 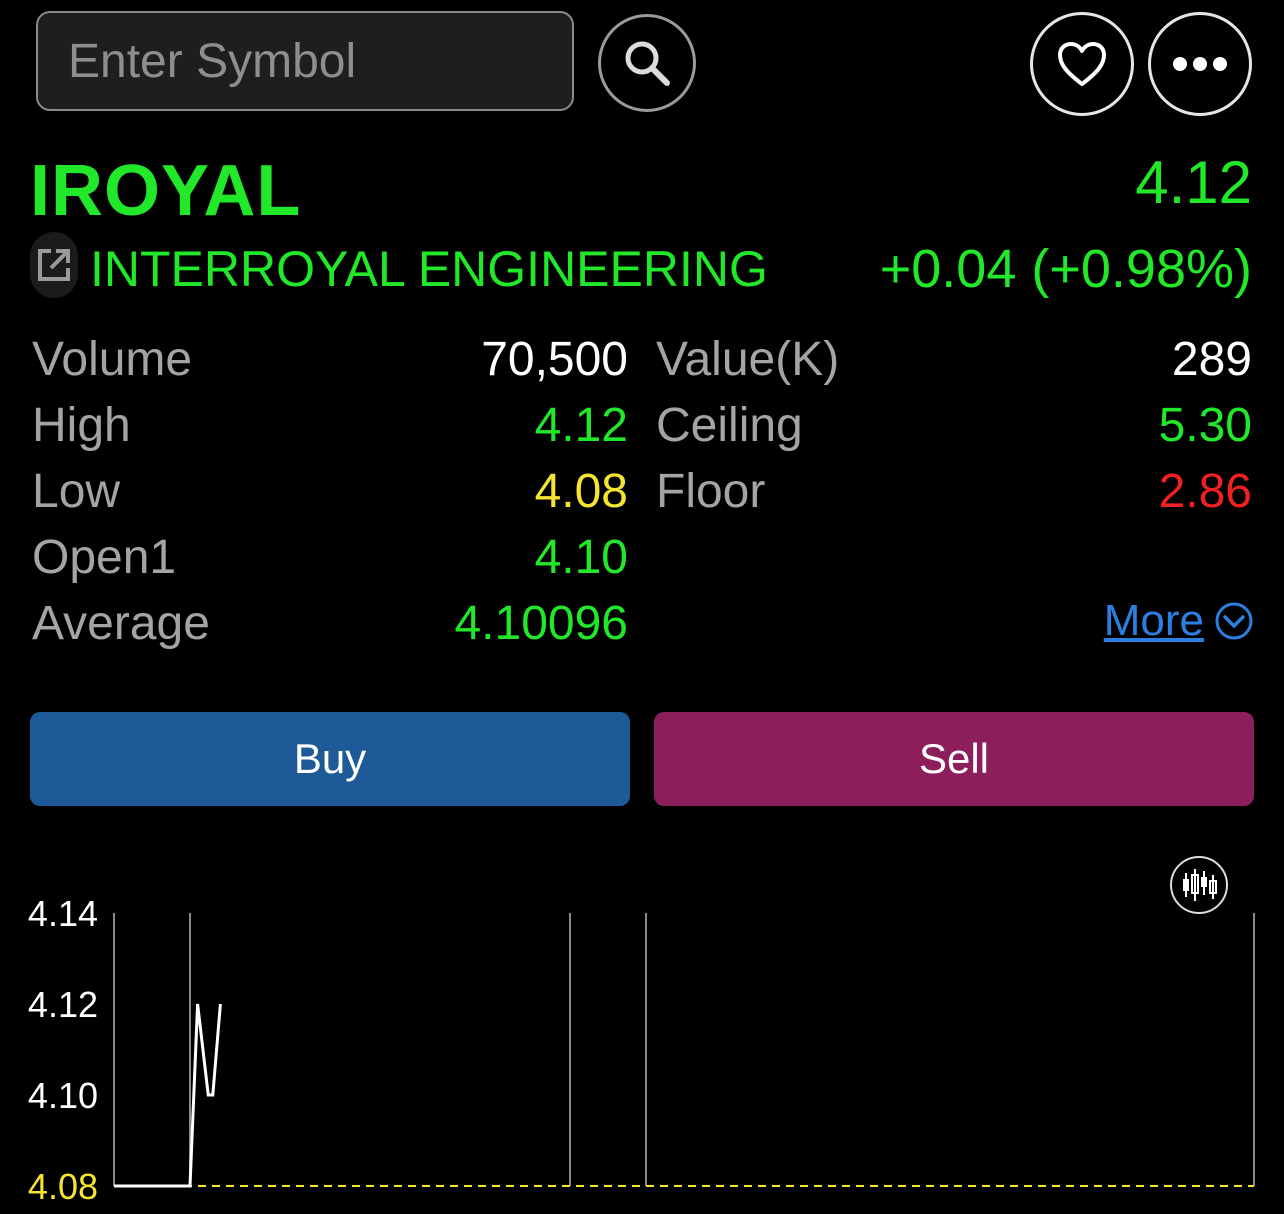 I want to click on y-tick-label: 4.14, so click(x=63, y=913).